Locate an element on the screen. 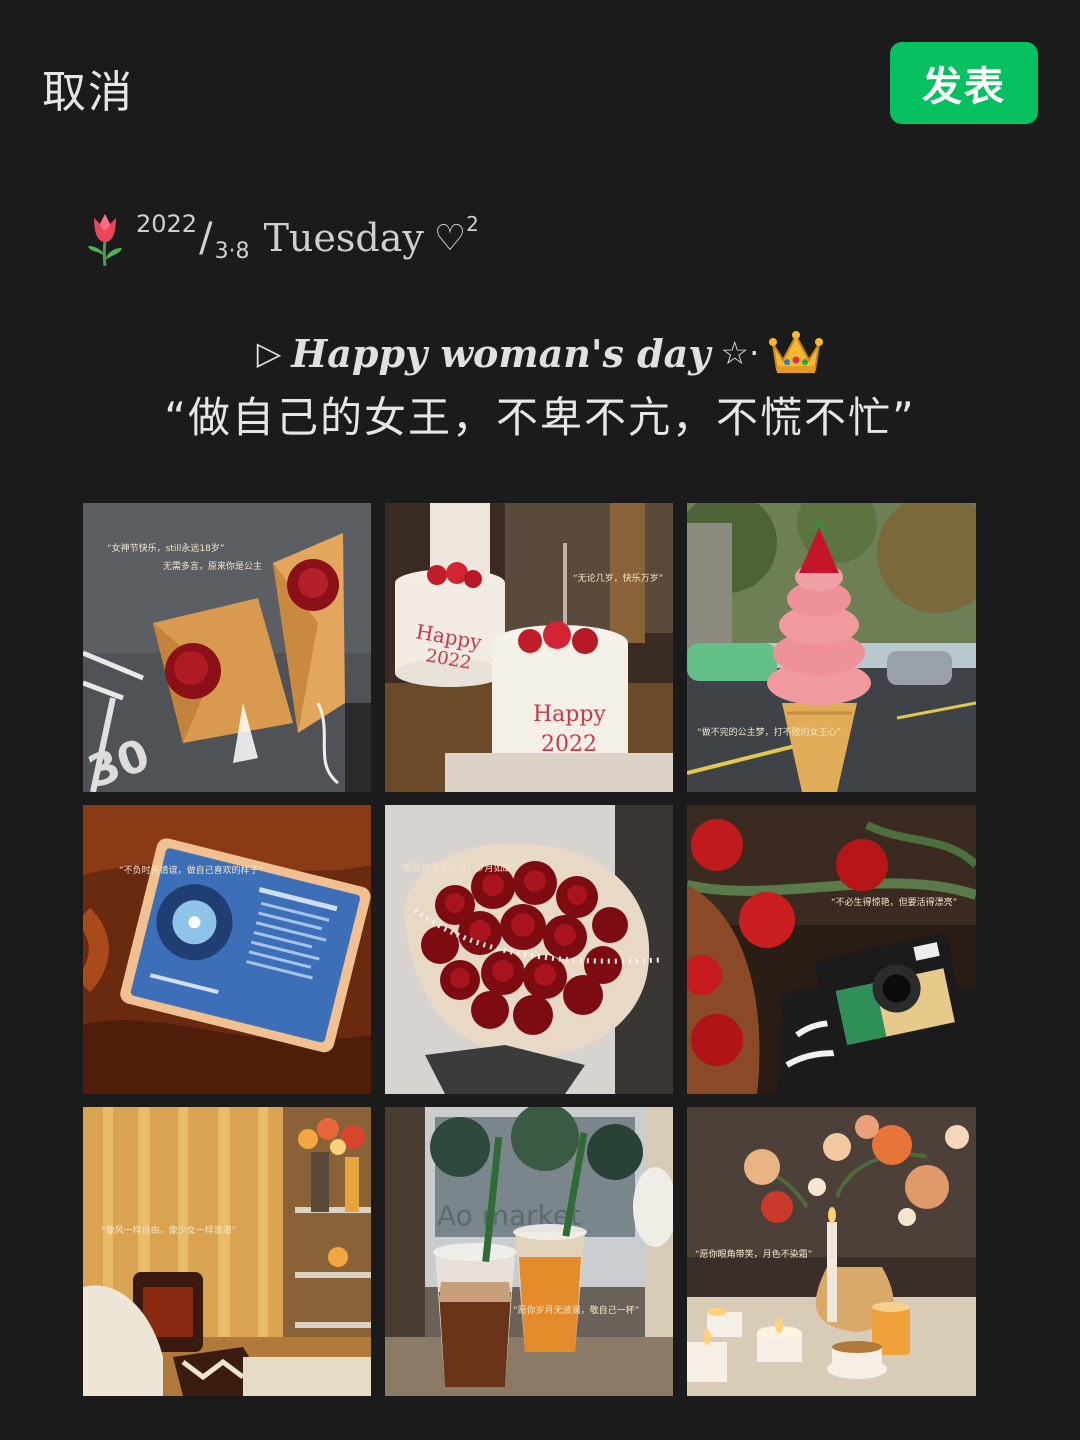  photo-cozy-room: “像风一样自由，像少女一样浪漫” is located at coordinates (227, 1251).